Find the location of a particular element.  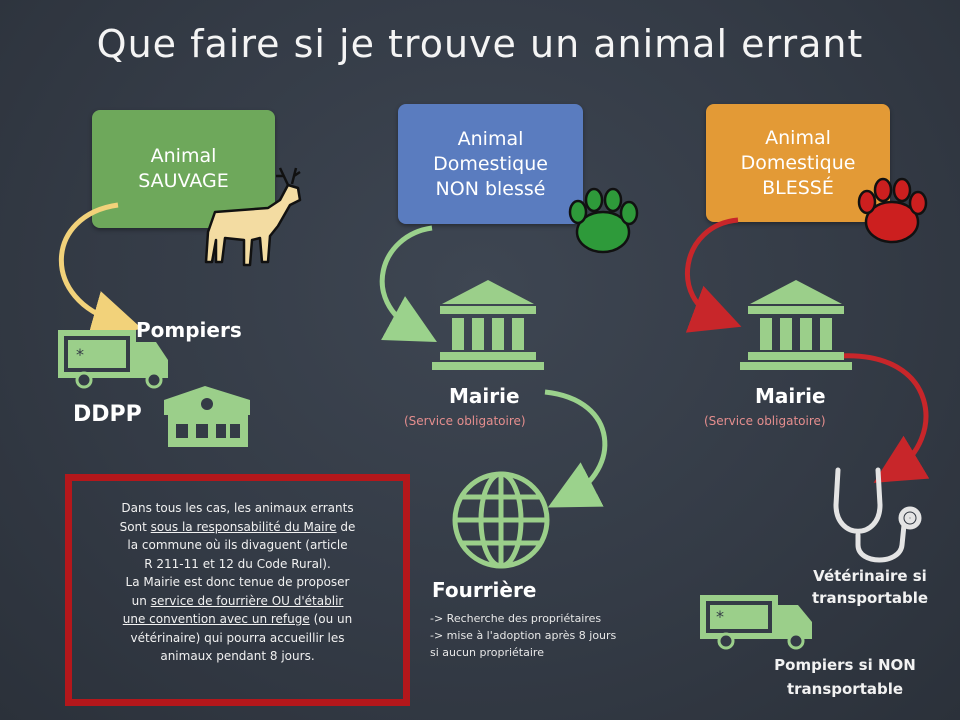

mairie-sub-injured: (Service obligatoire) is located at coordinates (765, 421).